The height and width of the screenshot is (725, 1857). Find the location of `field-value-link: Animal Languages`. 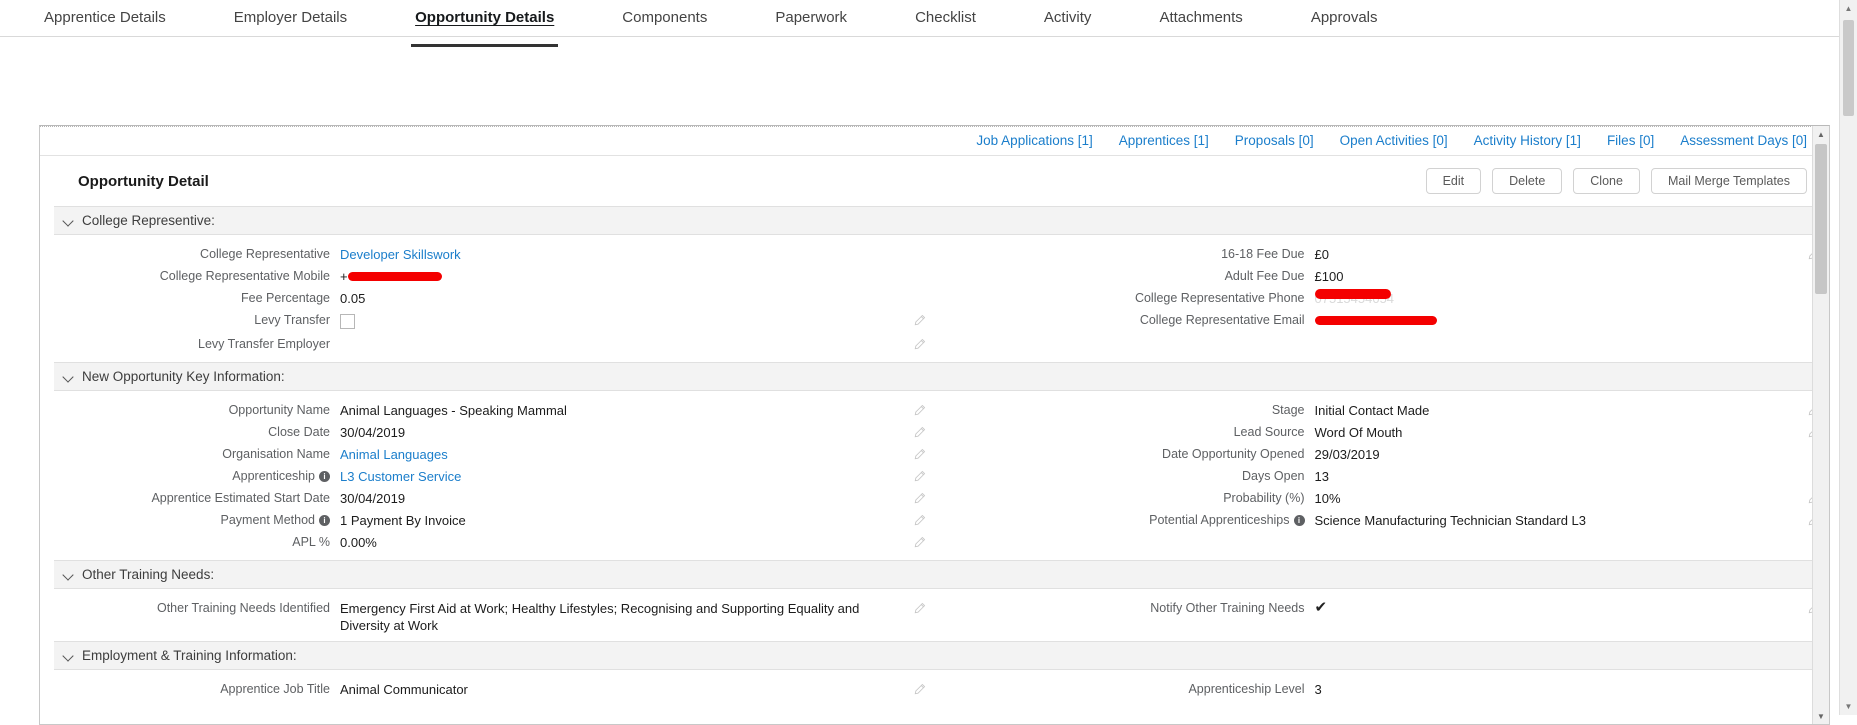

field-value-link: Animal Languages is located at coordinates (626, 454).